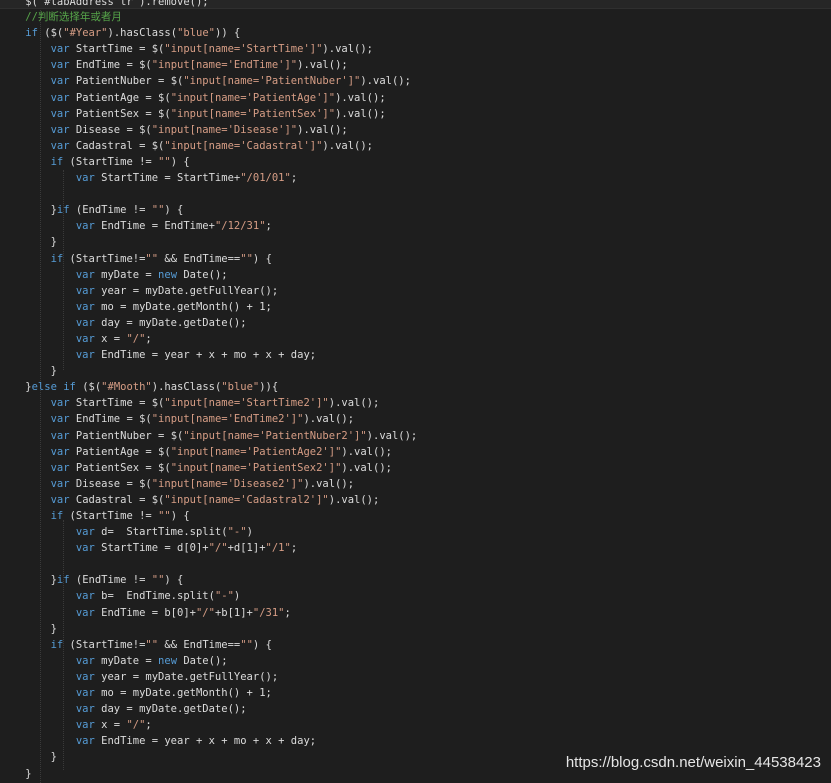  I want to click on code-token: "/12/31", so click(240, 226).